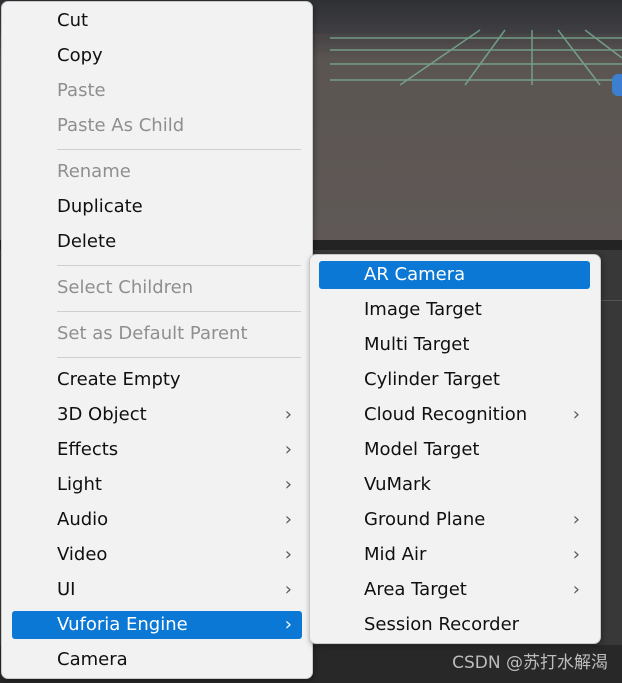 The width and height of the screenshot is (622, 683). Describe the element at coordinates (415, 274) in the screenshot. I see `menu-item-label: AR Camera` at that location.